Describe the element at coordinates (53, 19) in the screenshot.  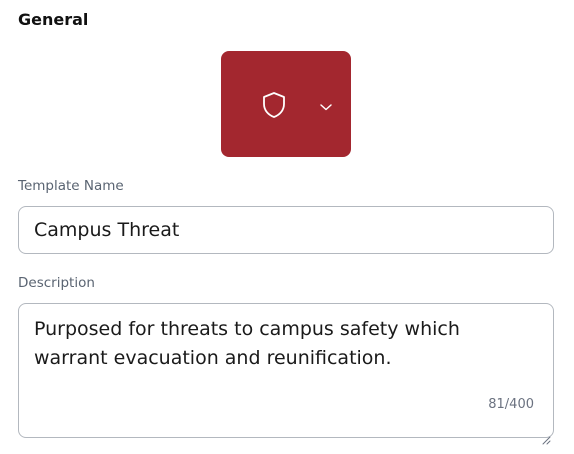
I see `section-title-general: General` at that location.